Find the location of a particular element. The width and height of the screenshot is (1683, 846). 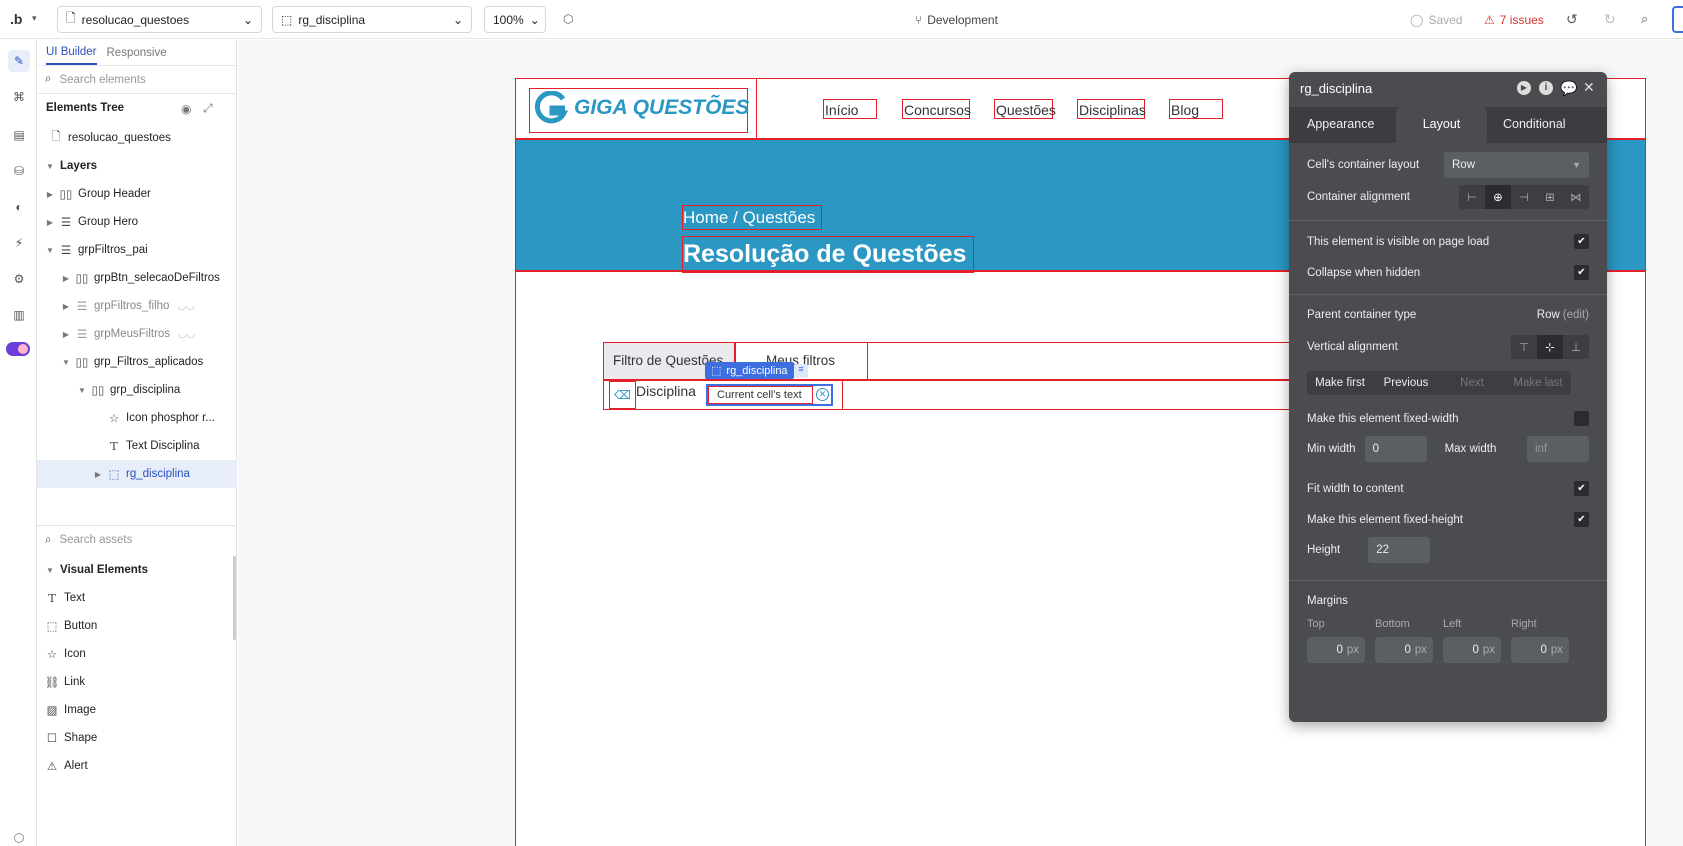

tab-responsive: Responsive is located at coordinates (137, 53).